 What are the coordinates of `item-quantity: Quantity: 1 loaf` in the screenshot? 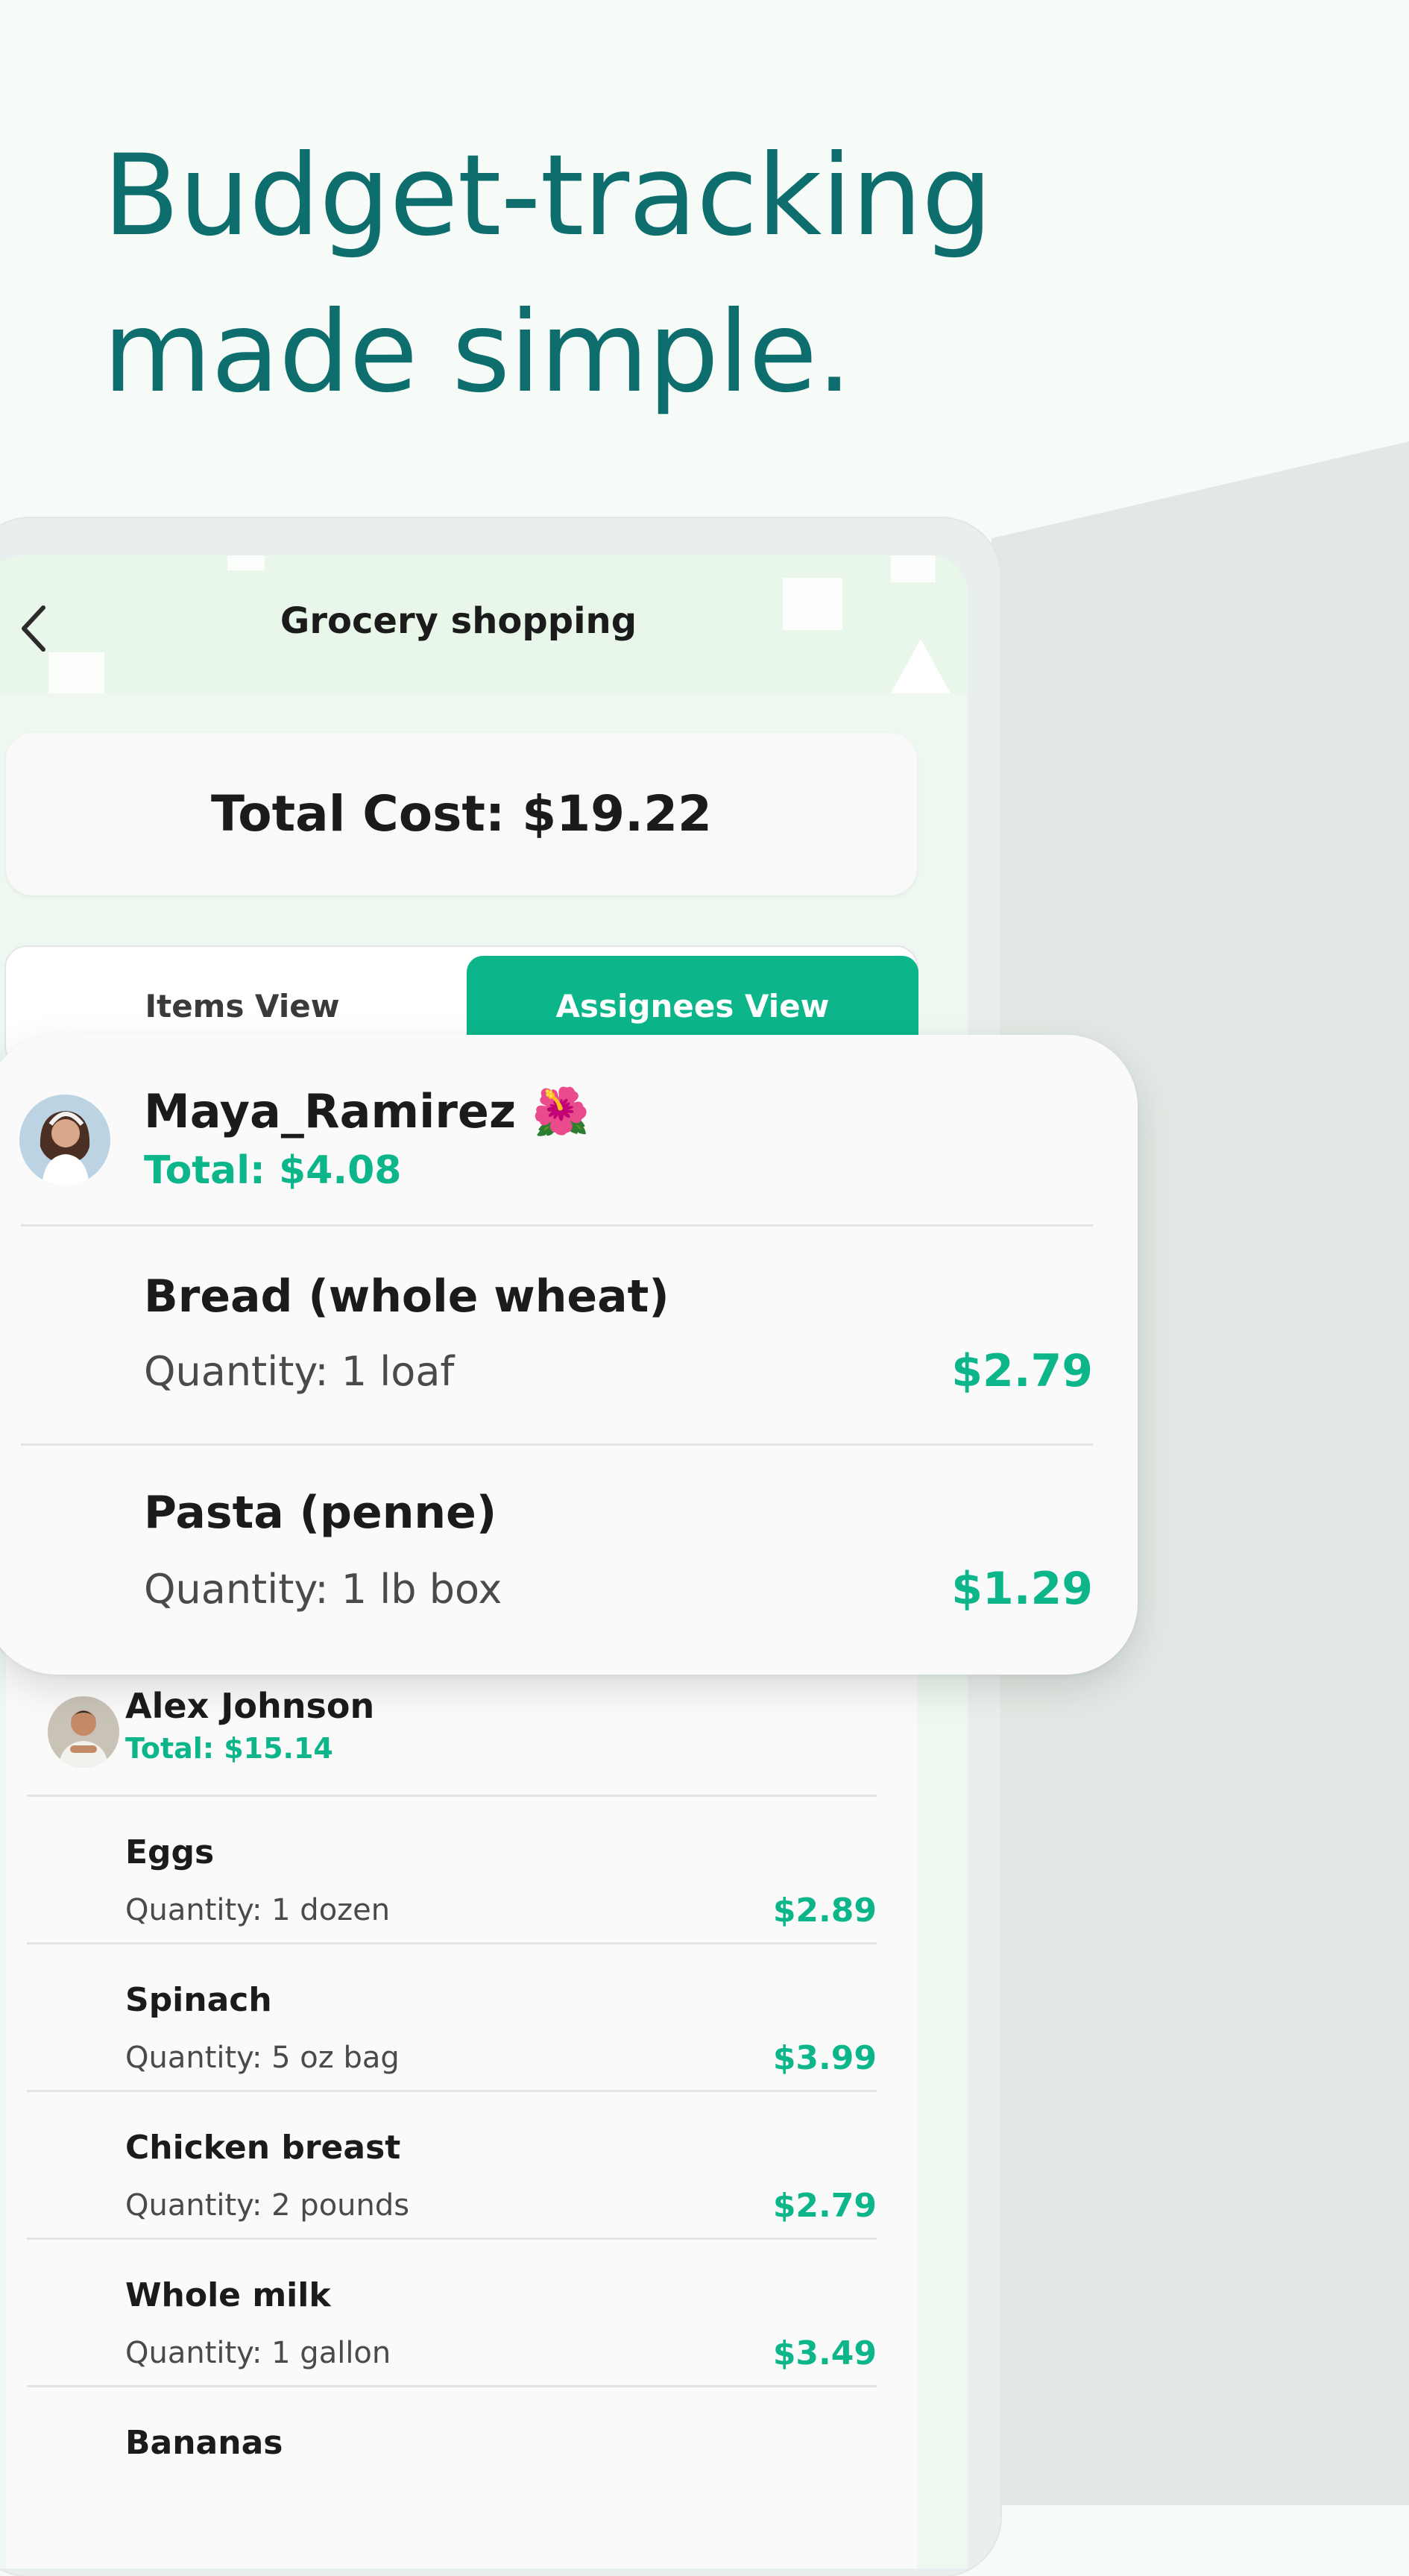 It's located at (299, 1371).